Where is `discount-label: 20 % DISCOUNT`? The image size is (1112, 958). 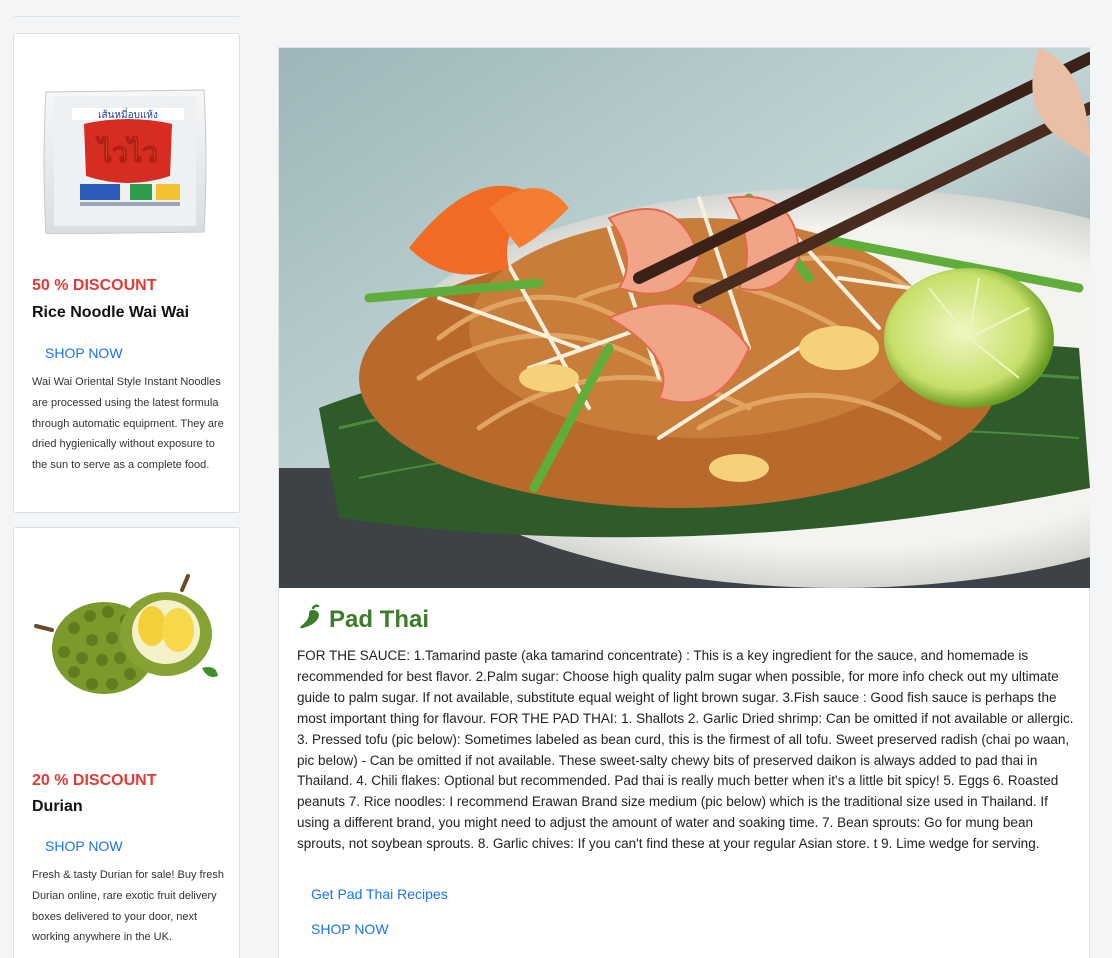
discount-label: 20 % DISCOUNT is located at coordinates (94, 780).